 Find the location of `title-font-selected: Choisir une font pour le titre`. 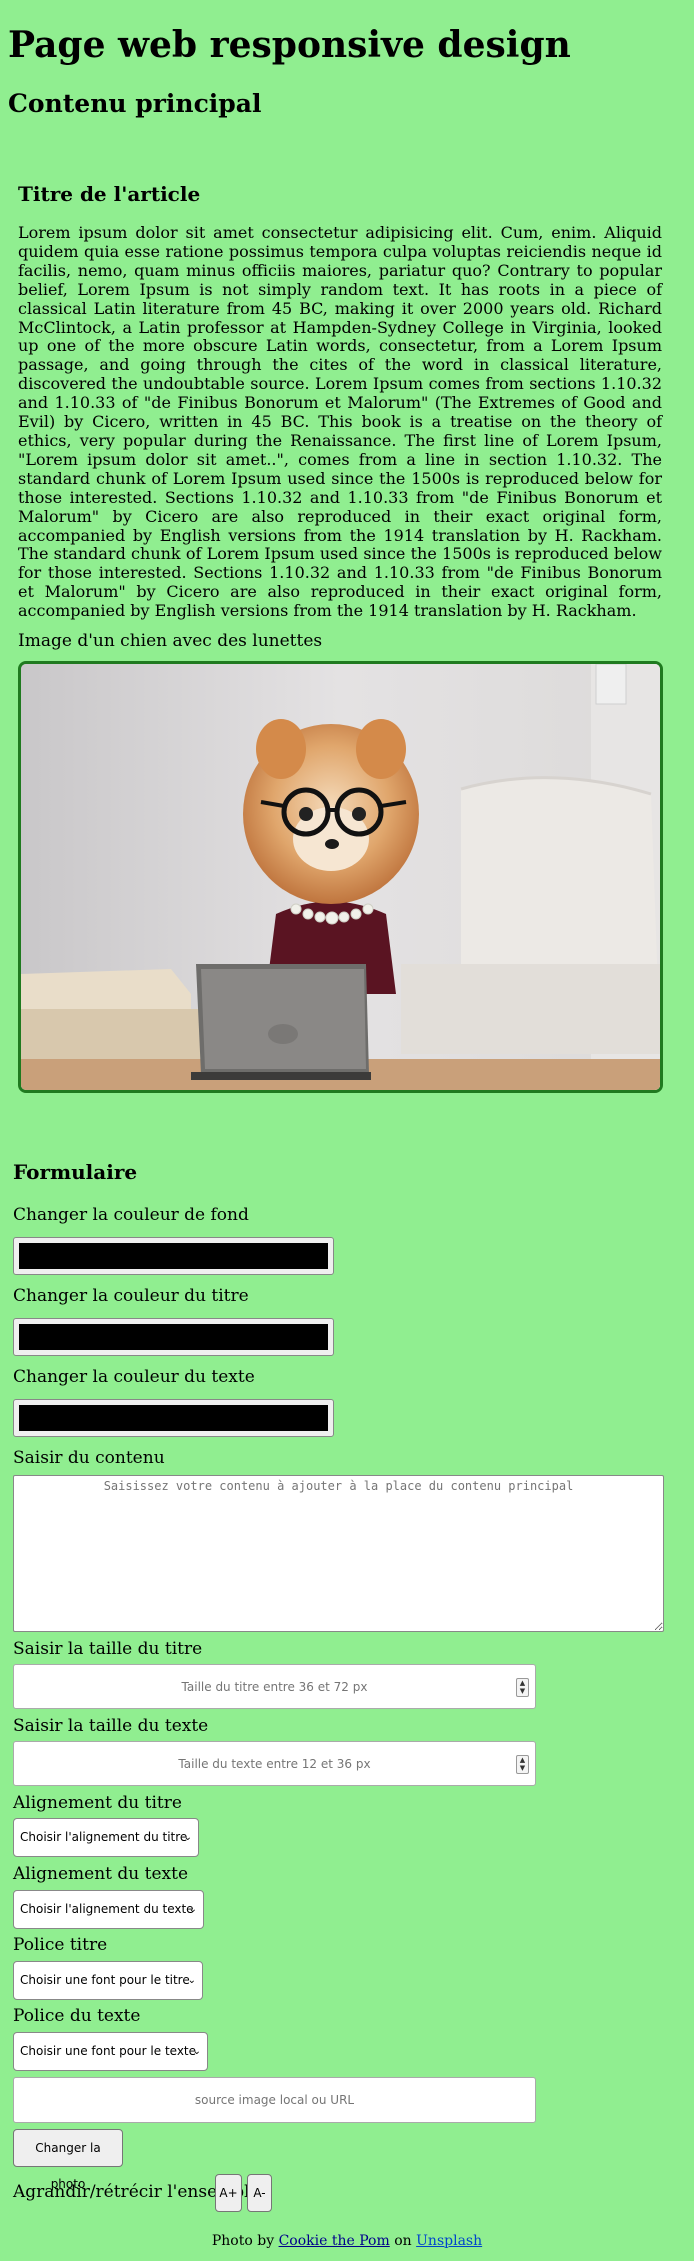

title-font-selected: Choisir une font pour le titre is located at coordinates (105, 1980).